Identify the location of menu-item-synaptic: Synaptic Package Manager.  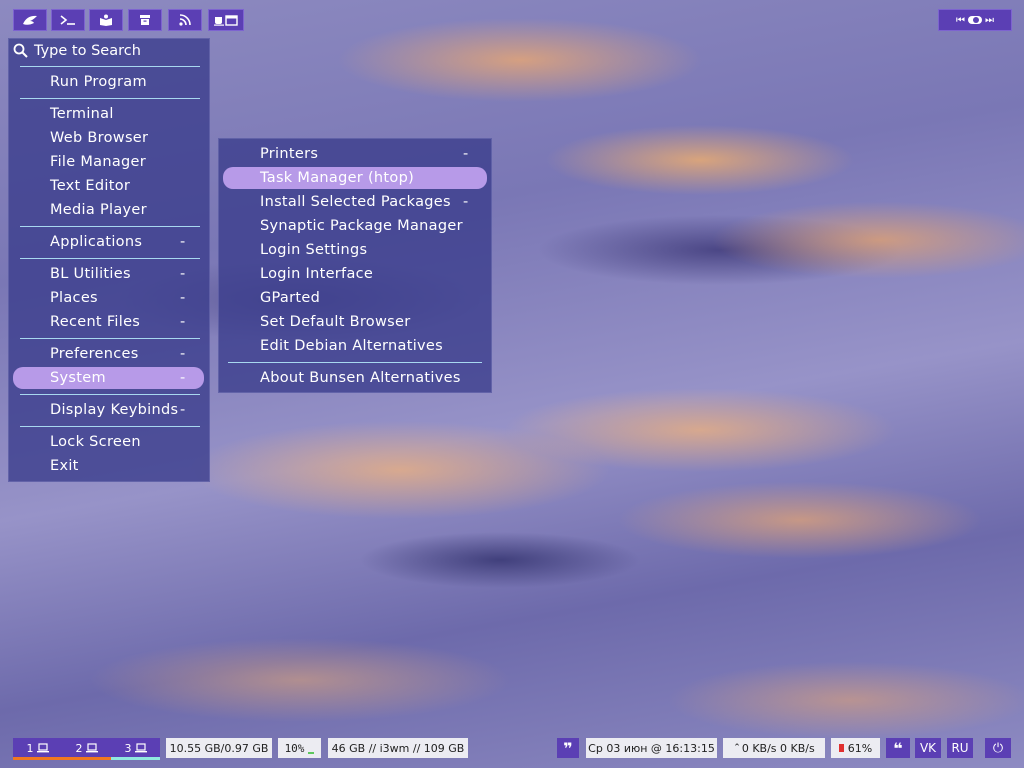
(355, 226).